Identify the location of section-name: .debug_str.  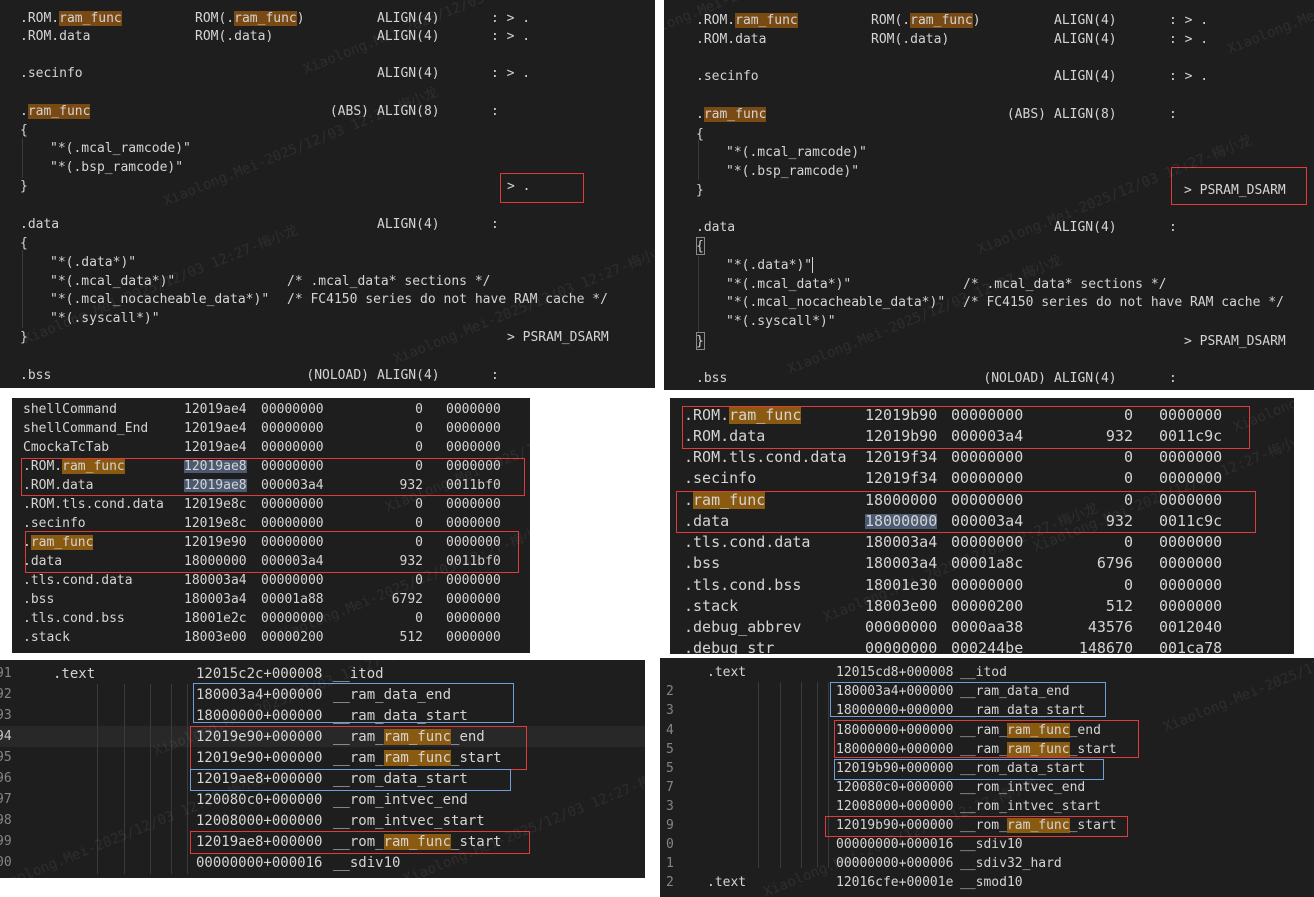
(729, 647).